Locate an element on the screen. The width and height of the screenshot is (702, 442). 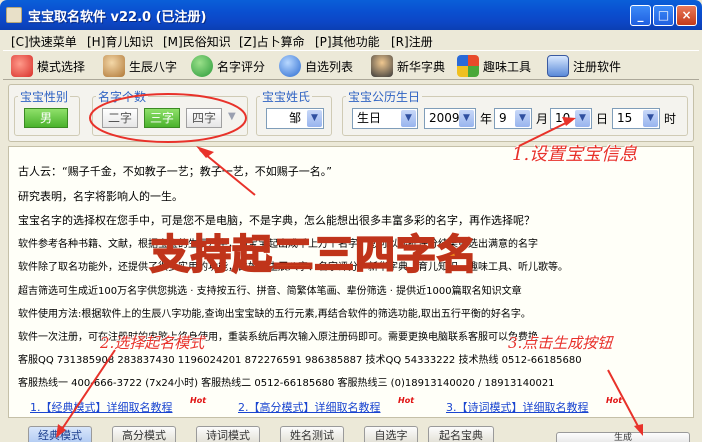
surname-label: 宝宝姓氏 is located at coordinates (286, 96).